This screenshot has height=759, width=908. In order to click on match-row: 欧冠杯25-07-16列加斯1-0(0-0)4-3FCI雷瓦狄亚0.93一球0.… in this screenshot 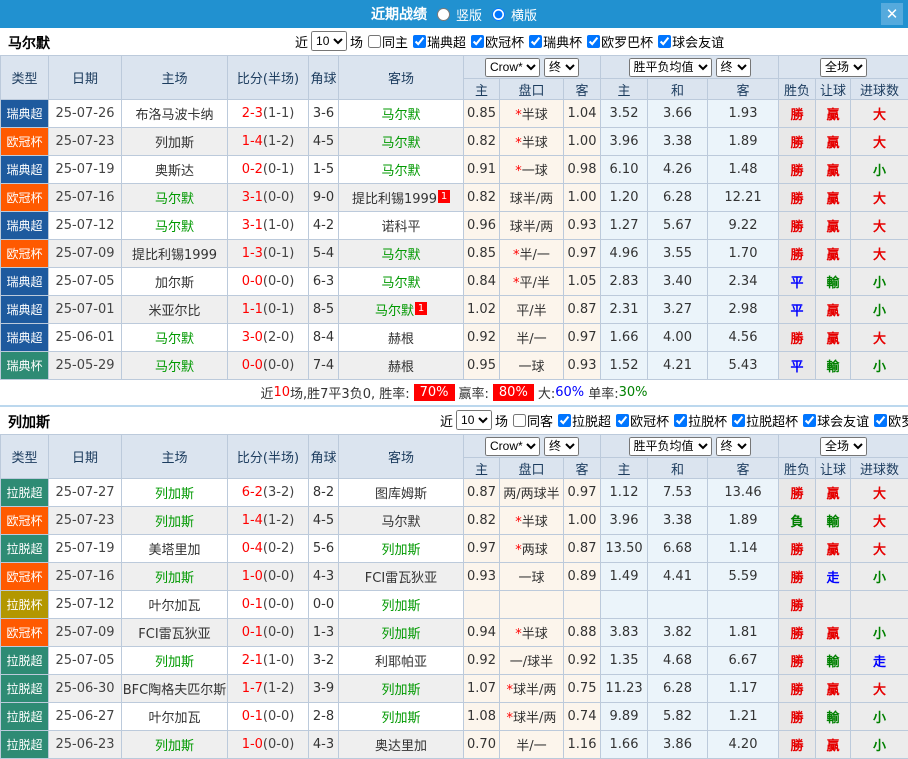, I will do `click(454, 577)`.